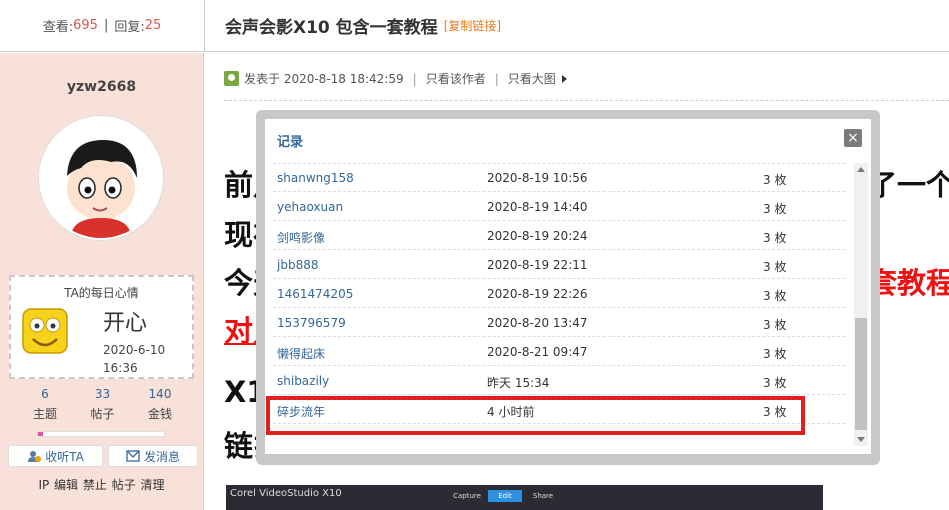 This screenshot has height=510, width=949. What do you see at coordinates (315, 294) in the screenshot?
I see `record-user: 1461474205` at bounding box center [315, 294].